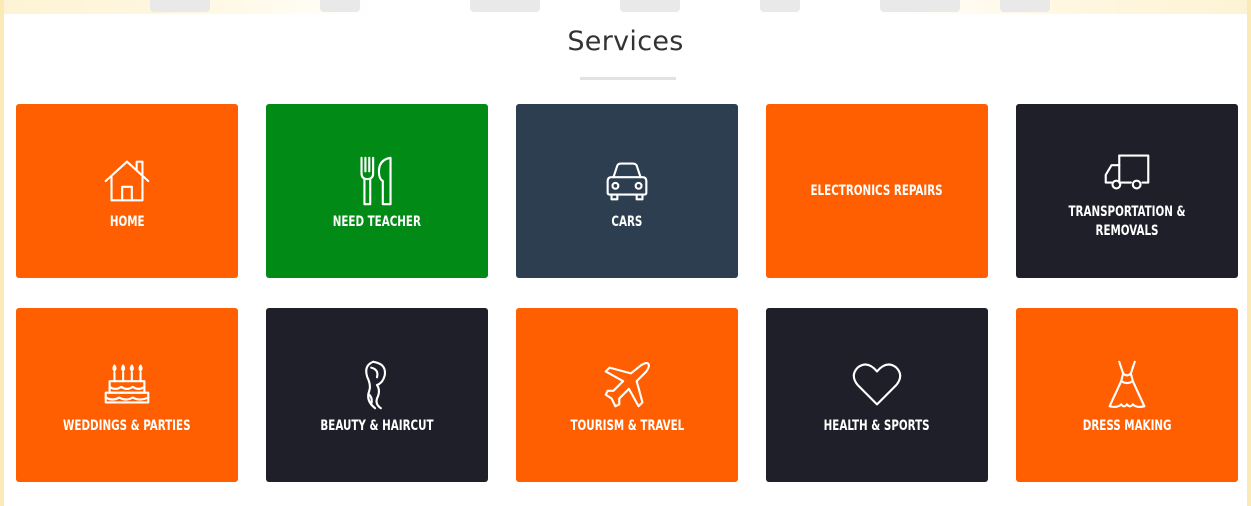  I want to click on top-banner-fade, so click(625, 7).